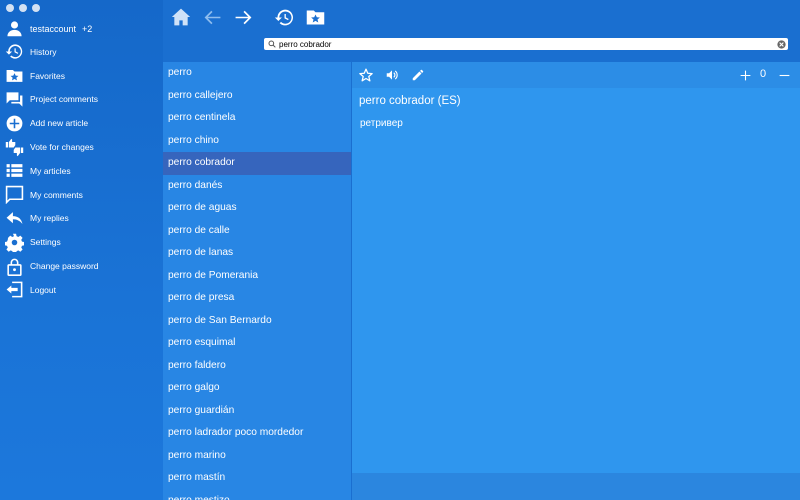  I want to click on user-account: testaccount +2, so click(48, 28).